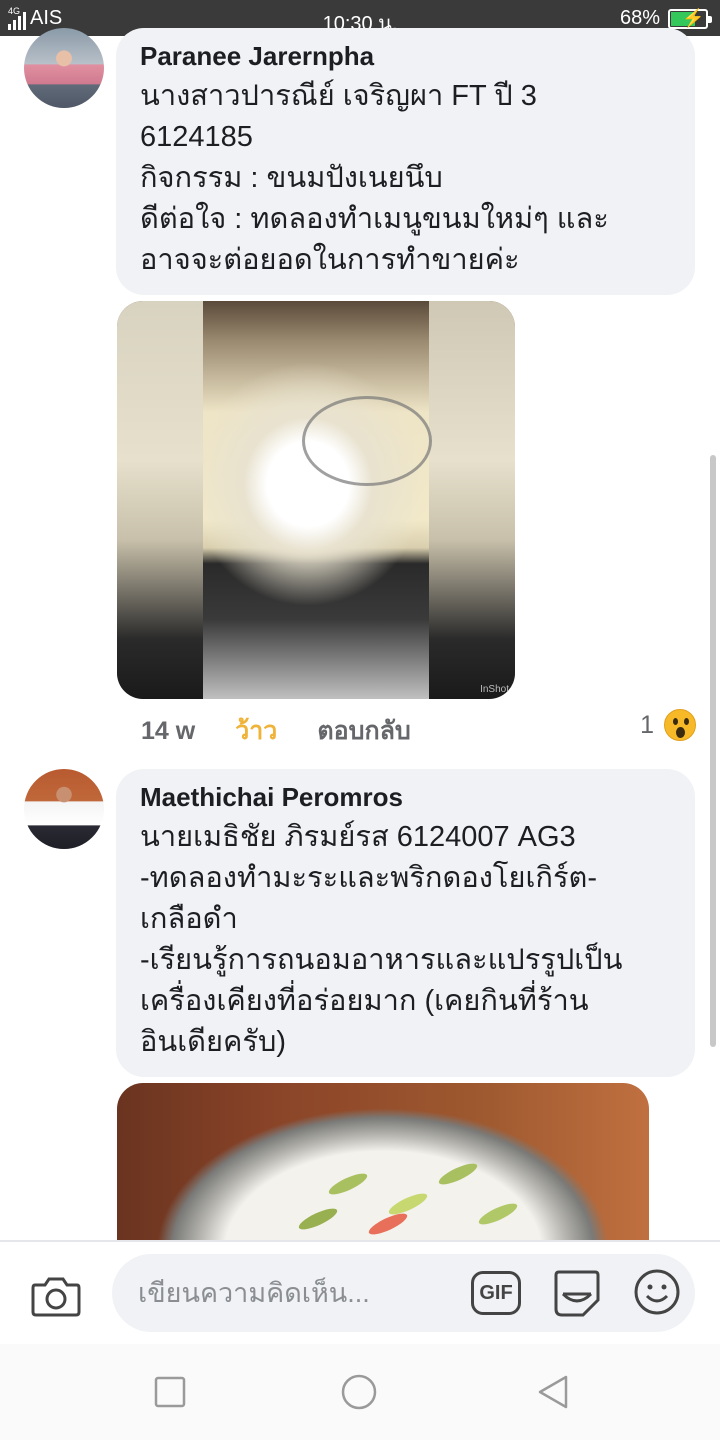 This screenshot has height=1440, width=720. Describe the element at coordinates (170, 1392) in the screenshot. I see `recent-apps-icon` at that location.